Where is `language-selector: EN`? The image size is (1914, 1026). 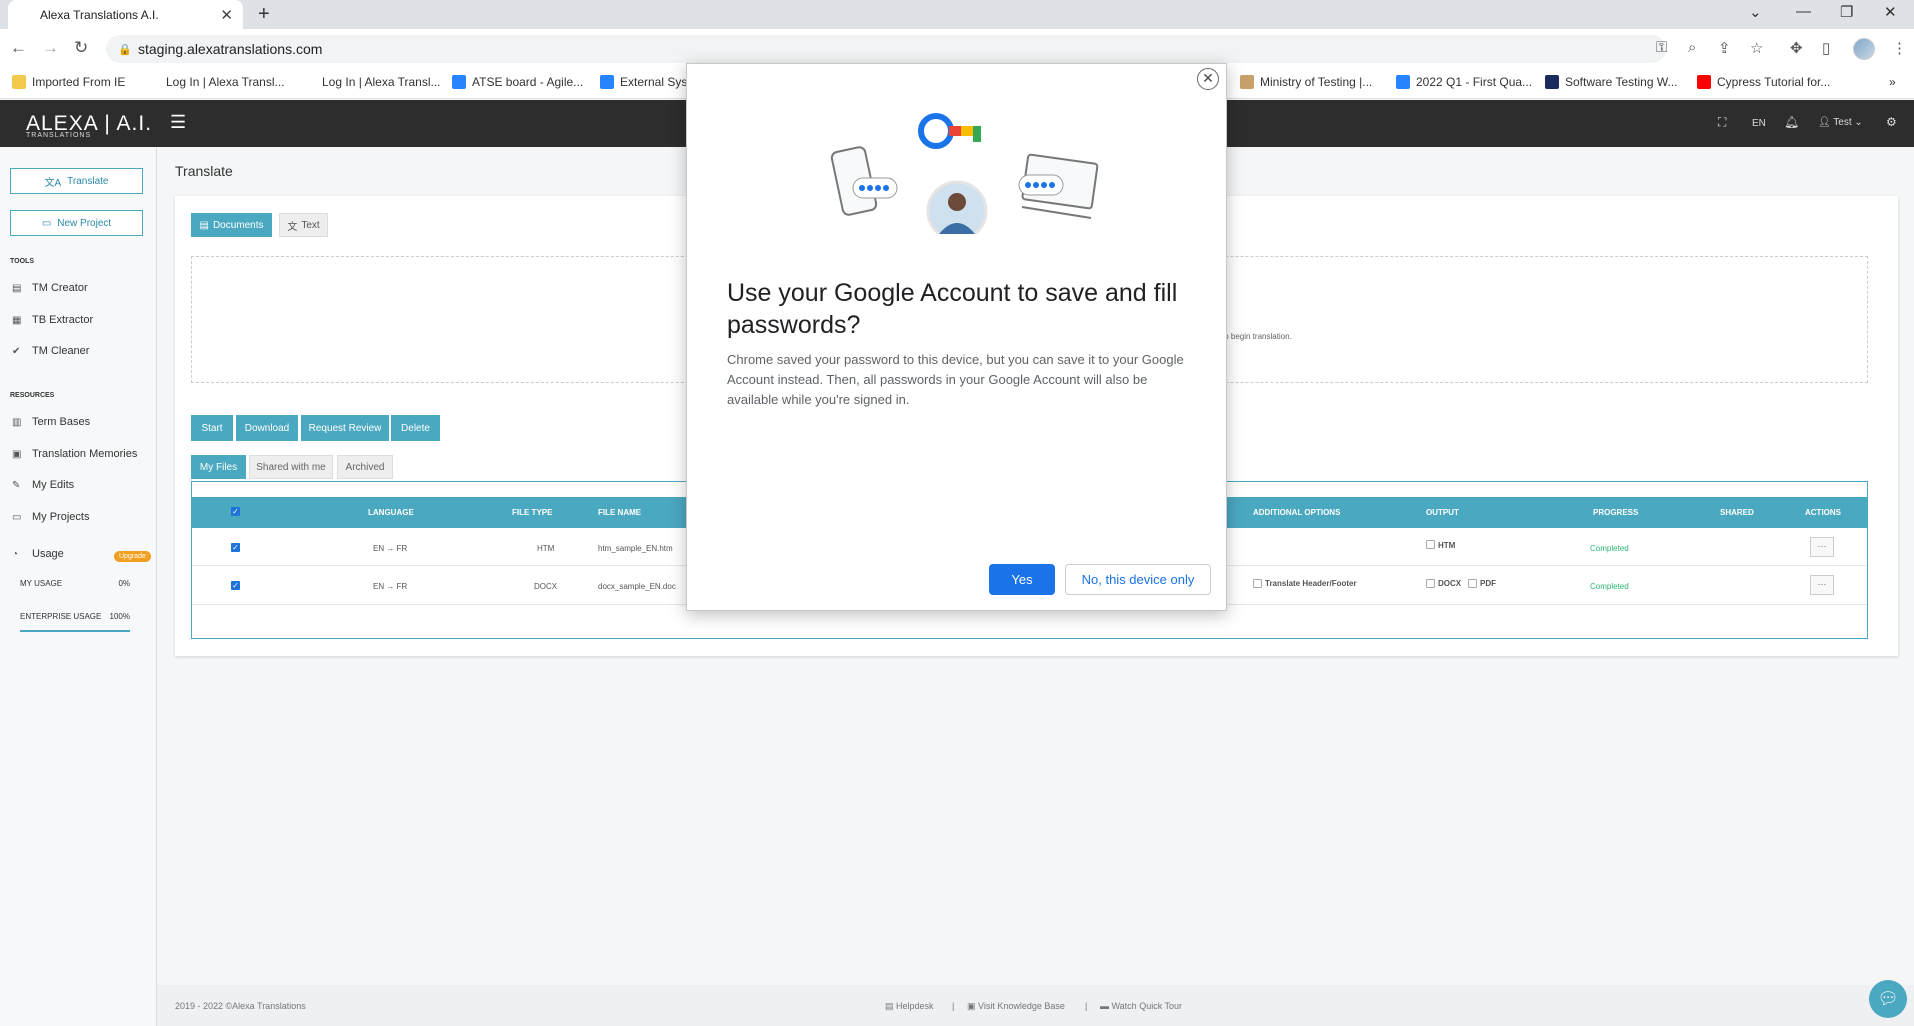
language-selector: EN is located at coordinates (1759, 123).